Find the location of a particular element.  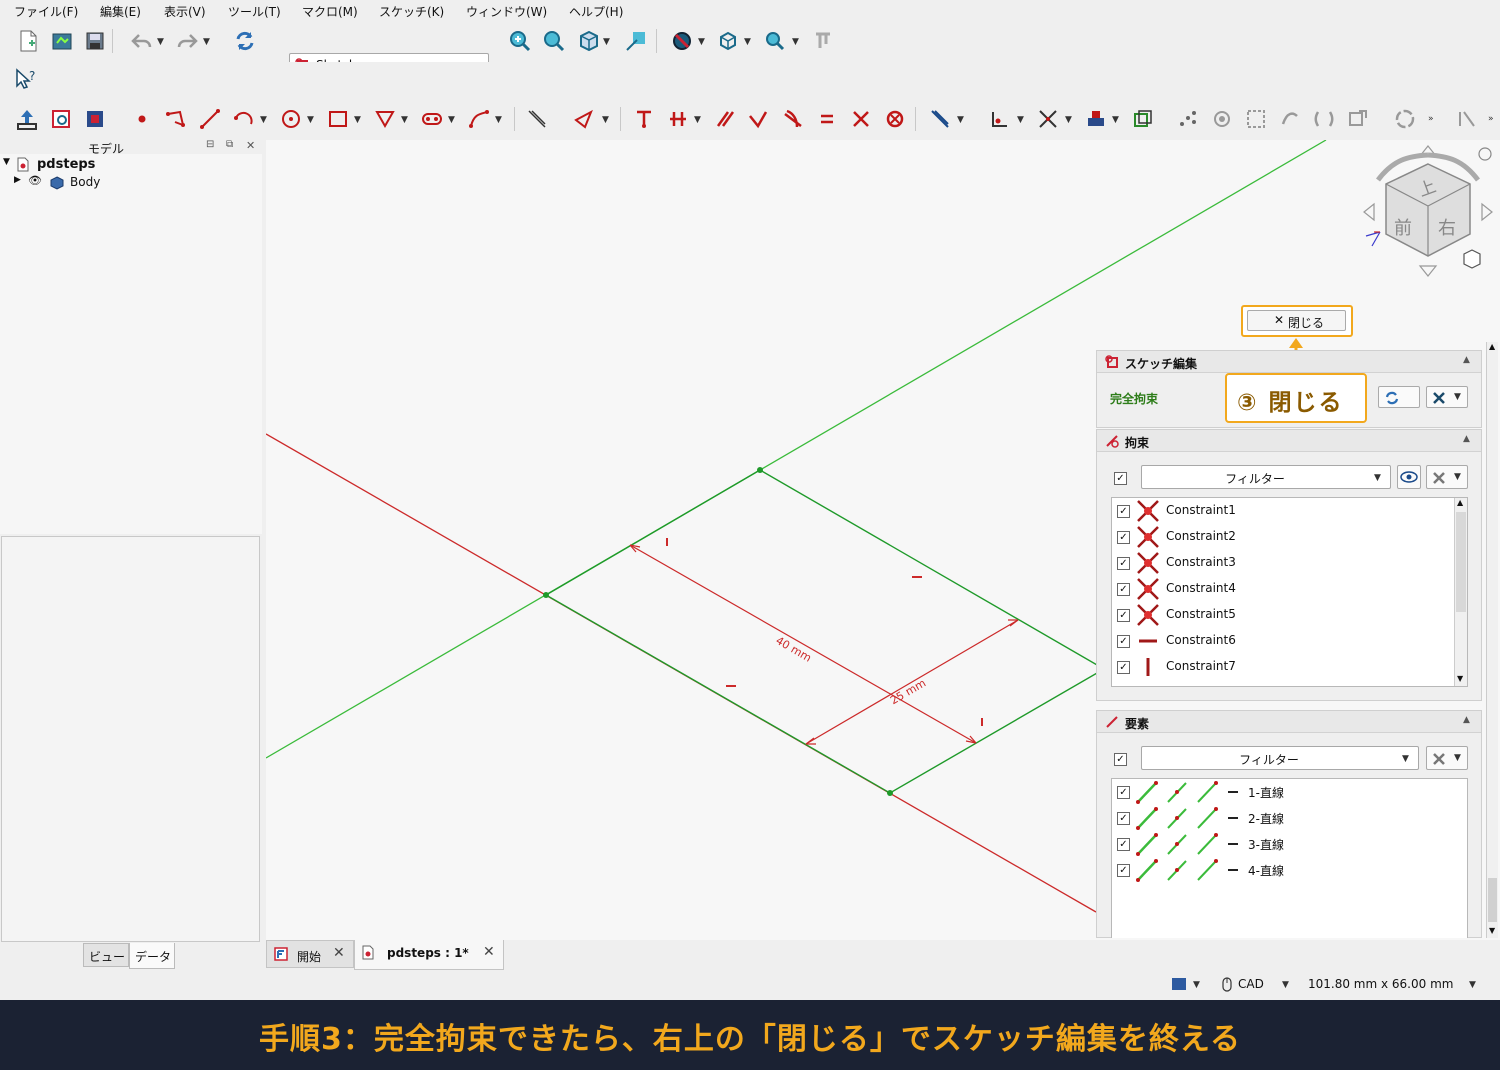

constrain-equal-icon is located at coordinates (827, 119).